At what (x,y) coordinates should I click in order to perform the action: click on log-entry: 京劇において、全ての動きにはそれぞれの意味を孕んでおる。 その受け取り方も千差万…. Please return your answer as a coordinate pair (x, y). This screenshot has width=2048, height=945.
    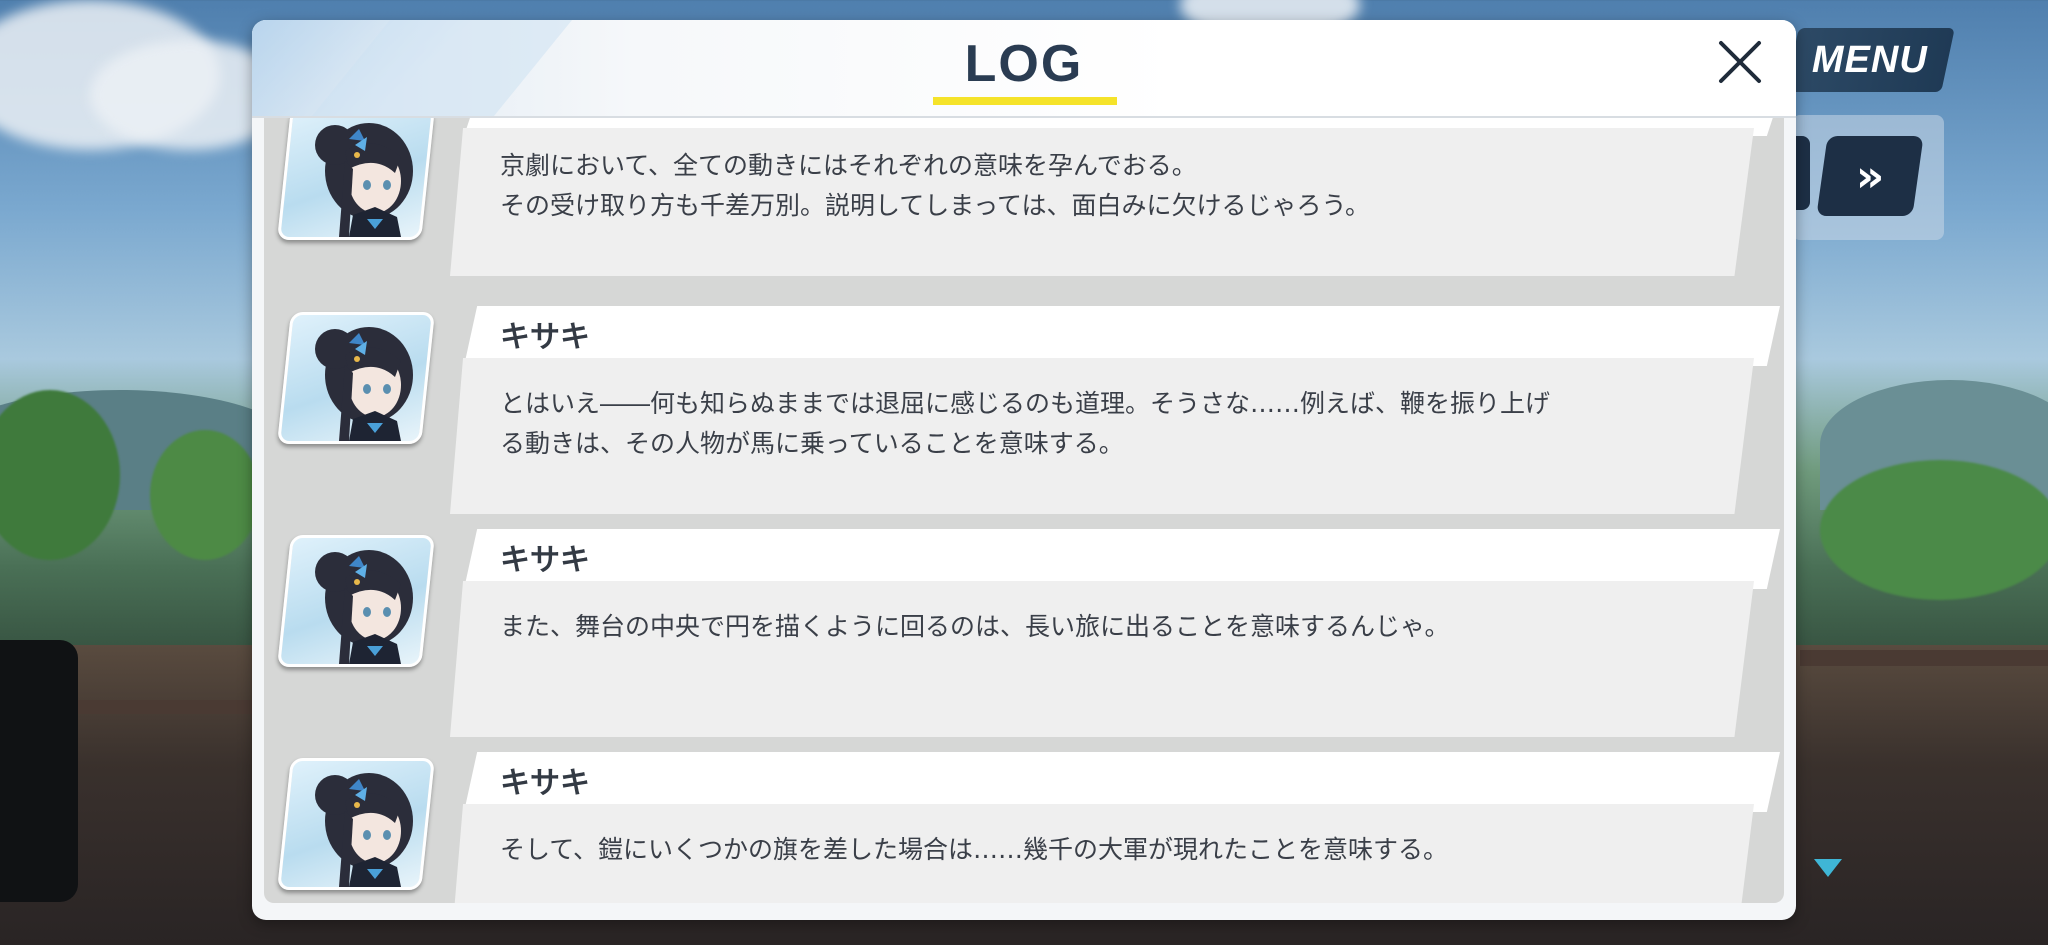
    Looking at the image, I should click on (1024, 197).